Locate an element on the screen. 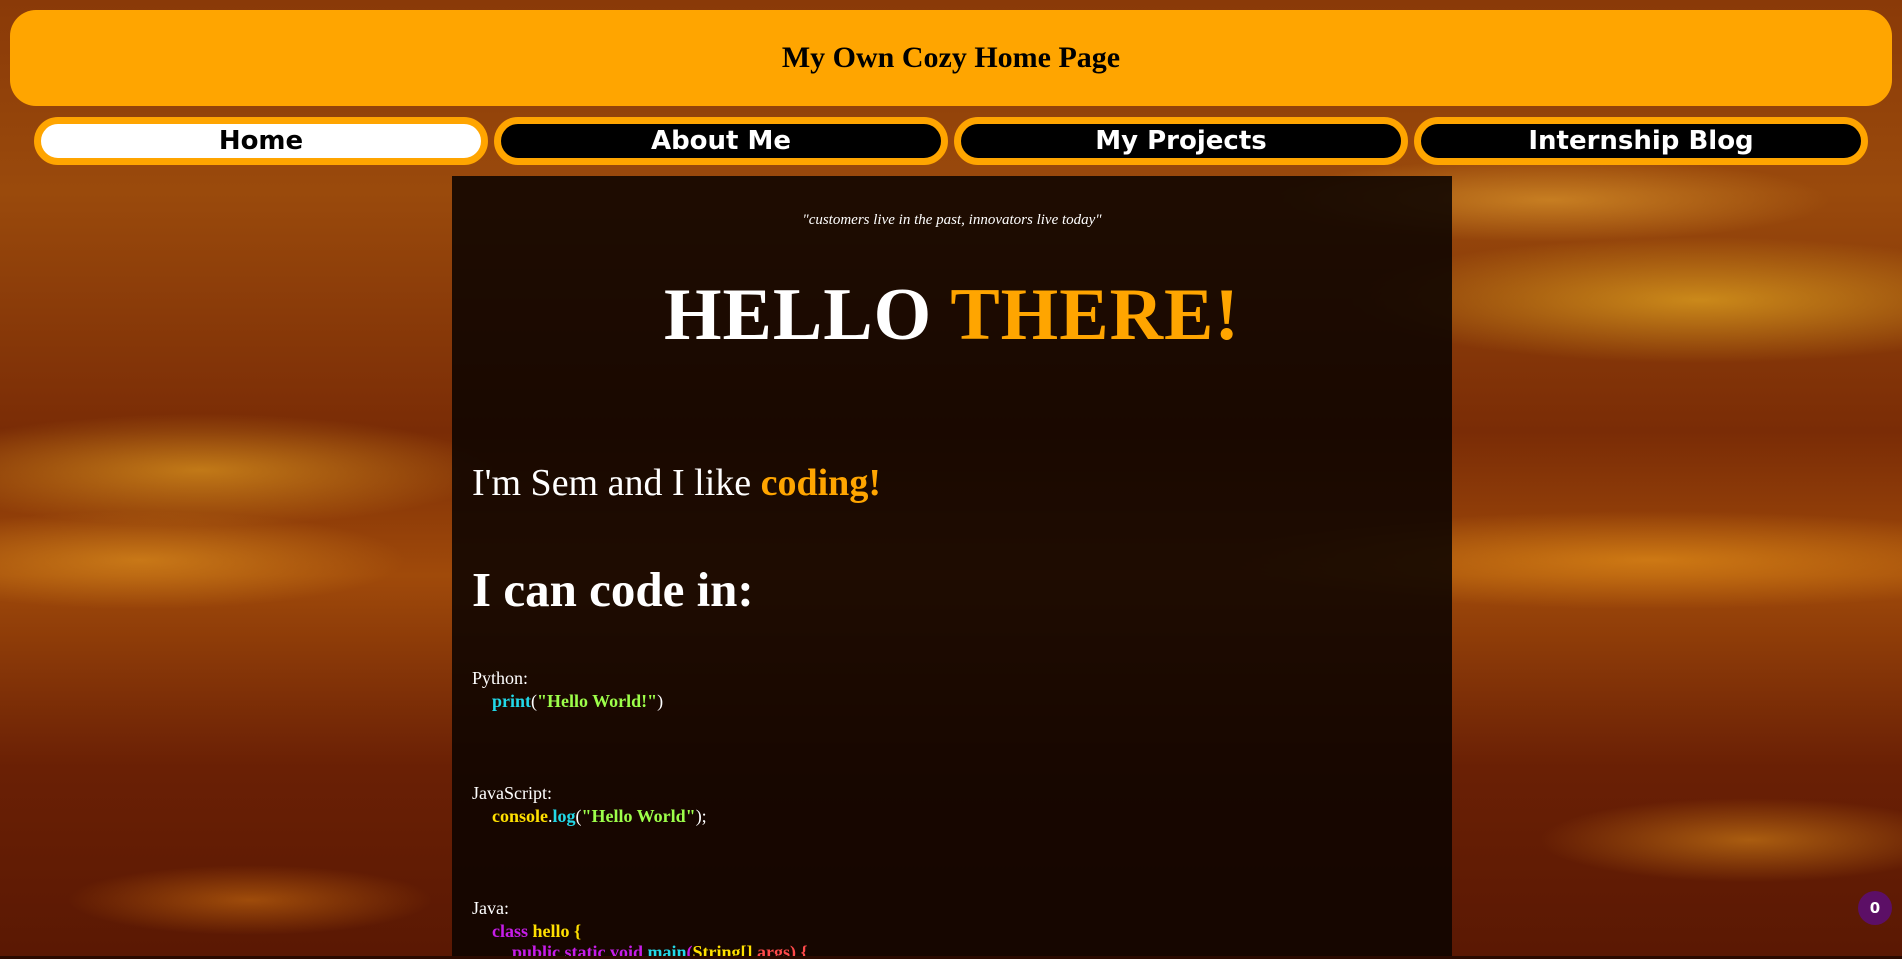  intro-plain: I'm Sem and I like is located at coordinates (612, 483).